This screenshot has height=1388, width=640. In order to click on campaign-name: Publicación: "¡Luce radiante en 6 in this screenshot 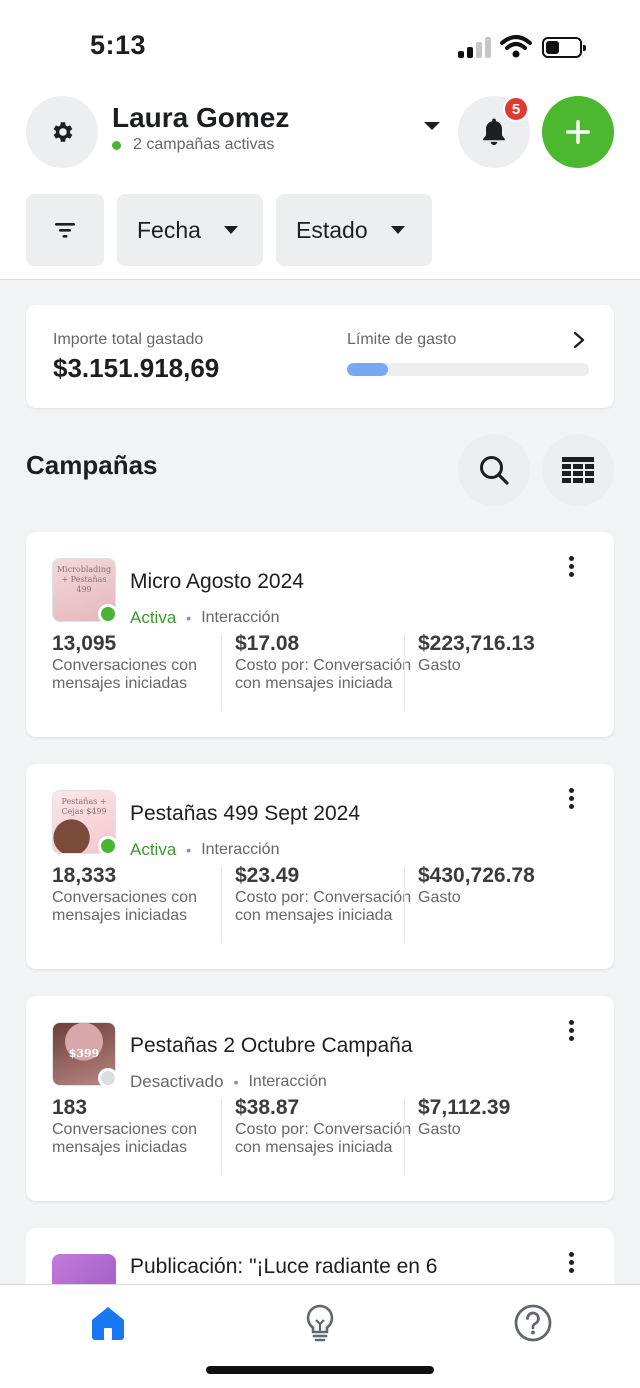, I will do `click(284, 1266)`.